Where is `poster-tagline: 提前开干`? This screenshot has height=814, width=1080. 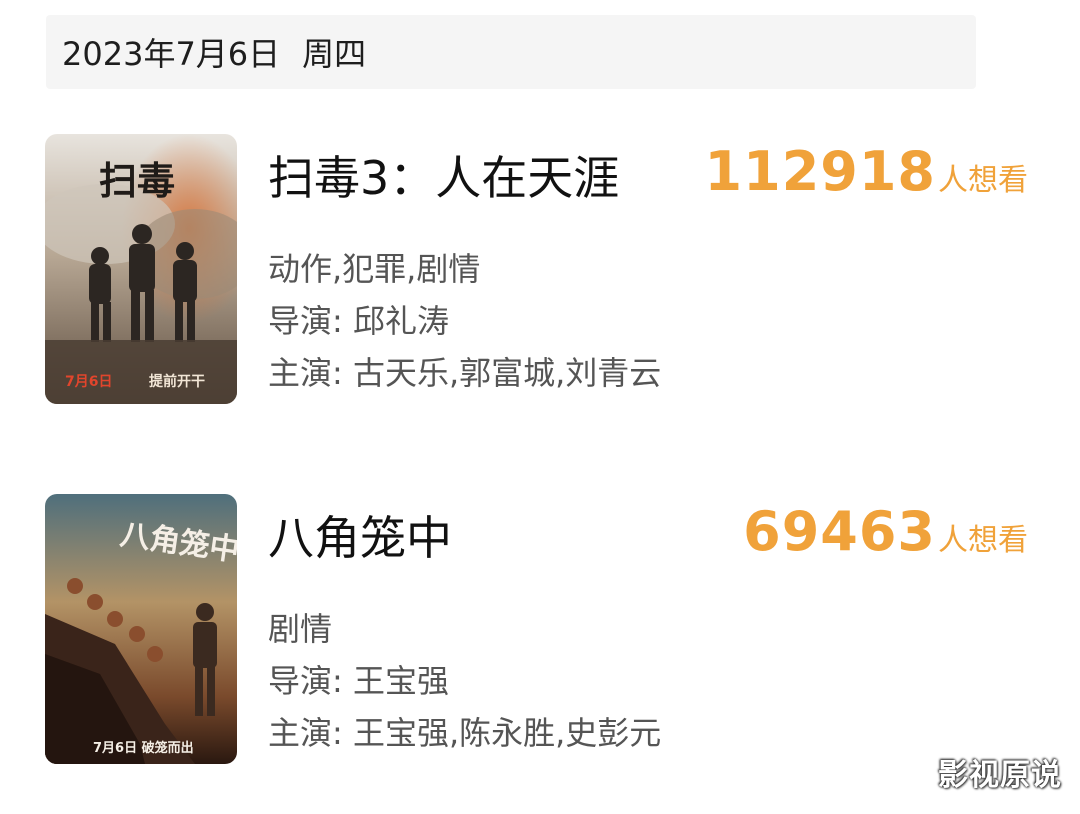
poster-tagline: 提前开干 is located at coordinates (177, 381).